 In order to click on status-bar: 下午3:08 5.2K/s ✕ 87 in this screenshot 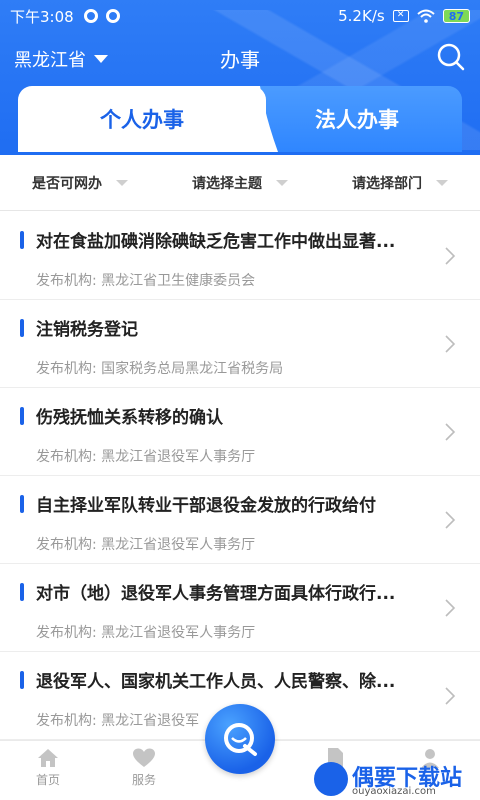, I will do `click(240, 16)`.